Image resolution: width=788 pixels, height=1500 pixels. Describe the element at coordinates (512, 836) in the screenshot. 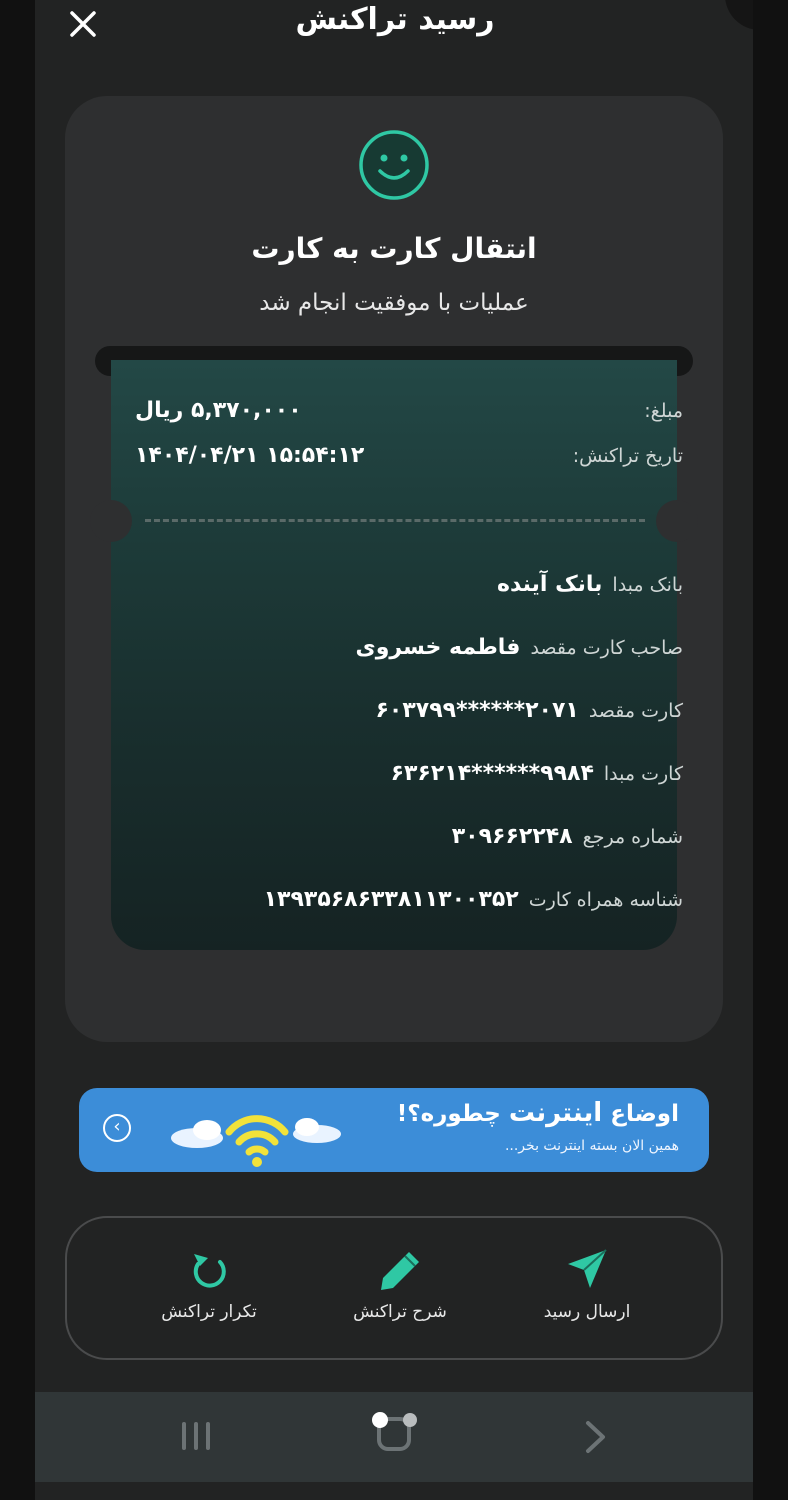

I see `detail-value: ۳۰۹۶۶۲۲۴۸` at that location.